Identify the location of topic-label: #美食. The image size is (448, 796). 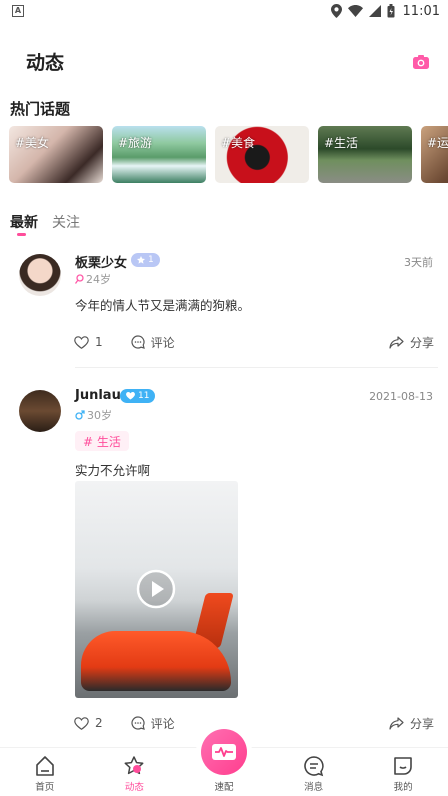
(238, 143).